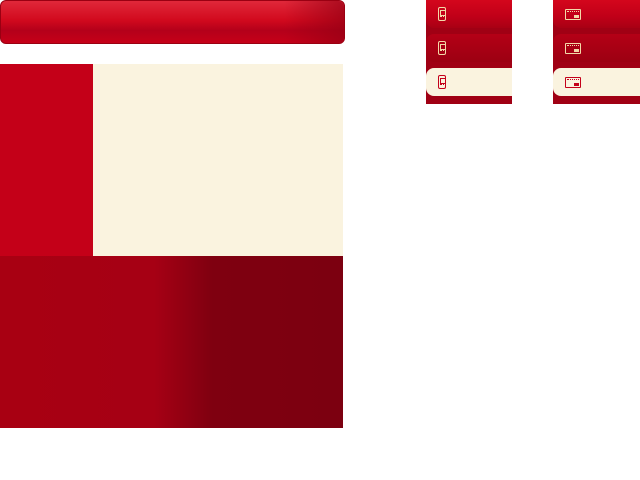 This screenshot has height=480, width=640. Describe the element at coordinates (172, 22) in the screenshot. I see `top-header-bar` at that location.